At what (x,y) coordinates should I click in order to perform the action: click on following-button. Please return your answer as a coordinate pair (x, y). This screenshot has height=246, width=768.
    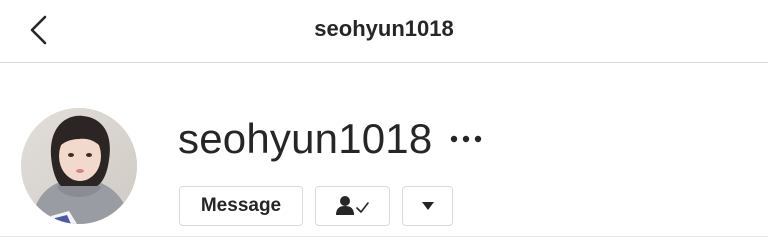
    Looking at the image, I should click on (352, 206).